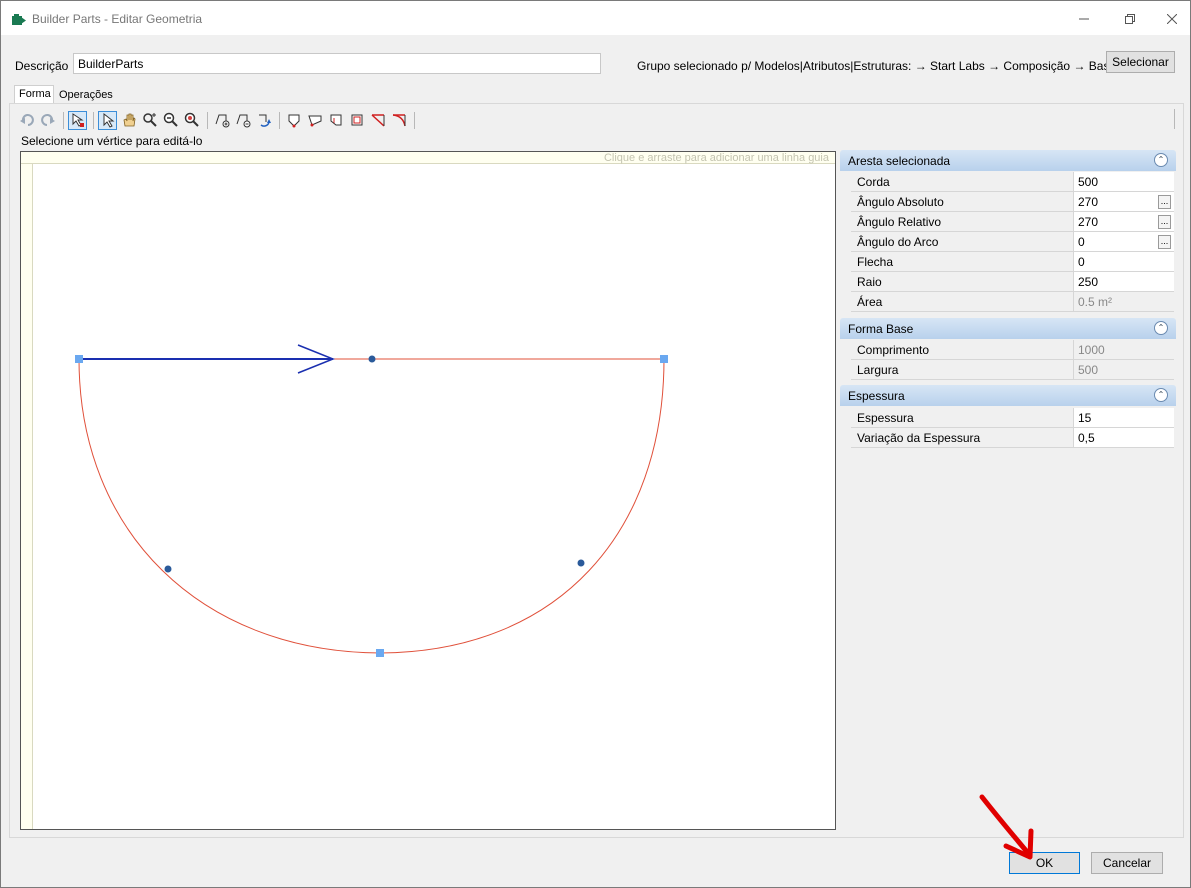 This screenshot has width=1191, height=888. What do you see at coordinates (112, 141) in the screenshot?
I see `canvas-hint: Selecione um vértice para editá-lo` at bounding box center [112, 141].